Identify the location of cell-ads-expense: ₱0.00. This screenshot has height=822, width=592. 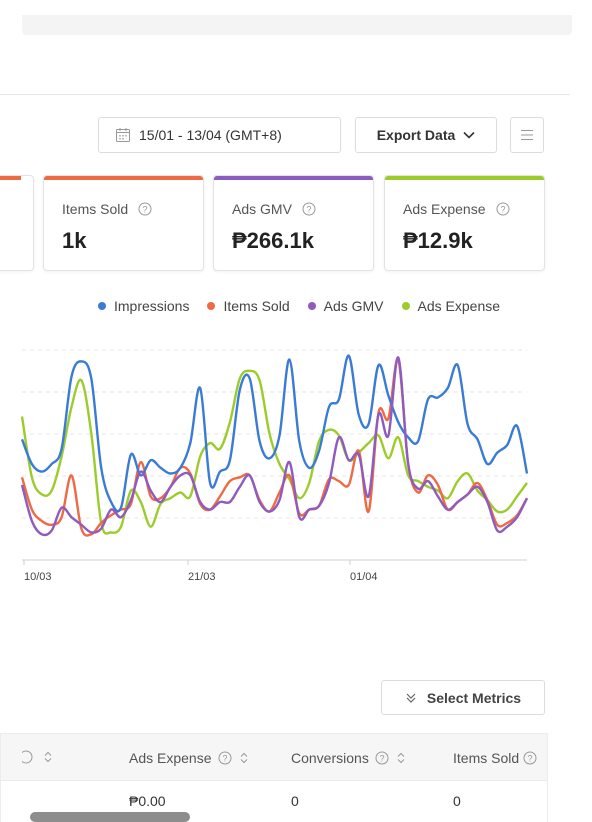
(147, 801).